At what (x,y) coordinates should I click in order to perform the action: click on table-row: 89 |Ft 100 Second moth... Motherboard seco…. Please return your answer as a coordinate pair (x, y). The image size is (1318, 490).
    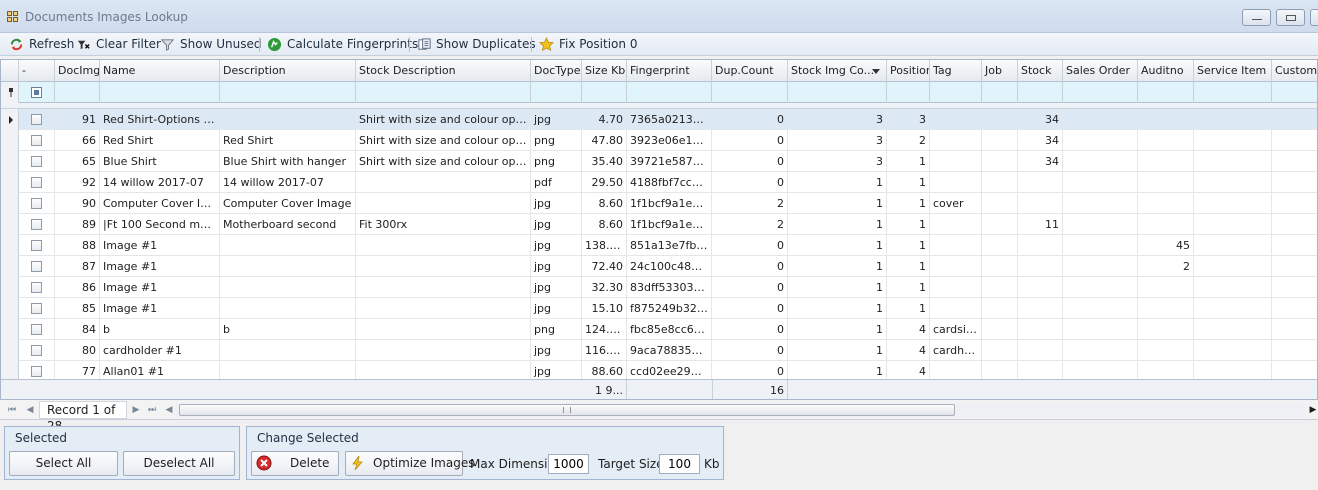
    Looking at the image, I should click on (659, 224).